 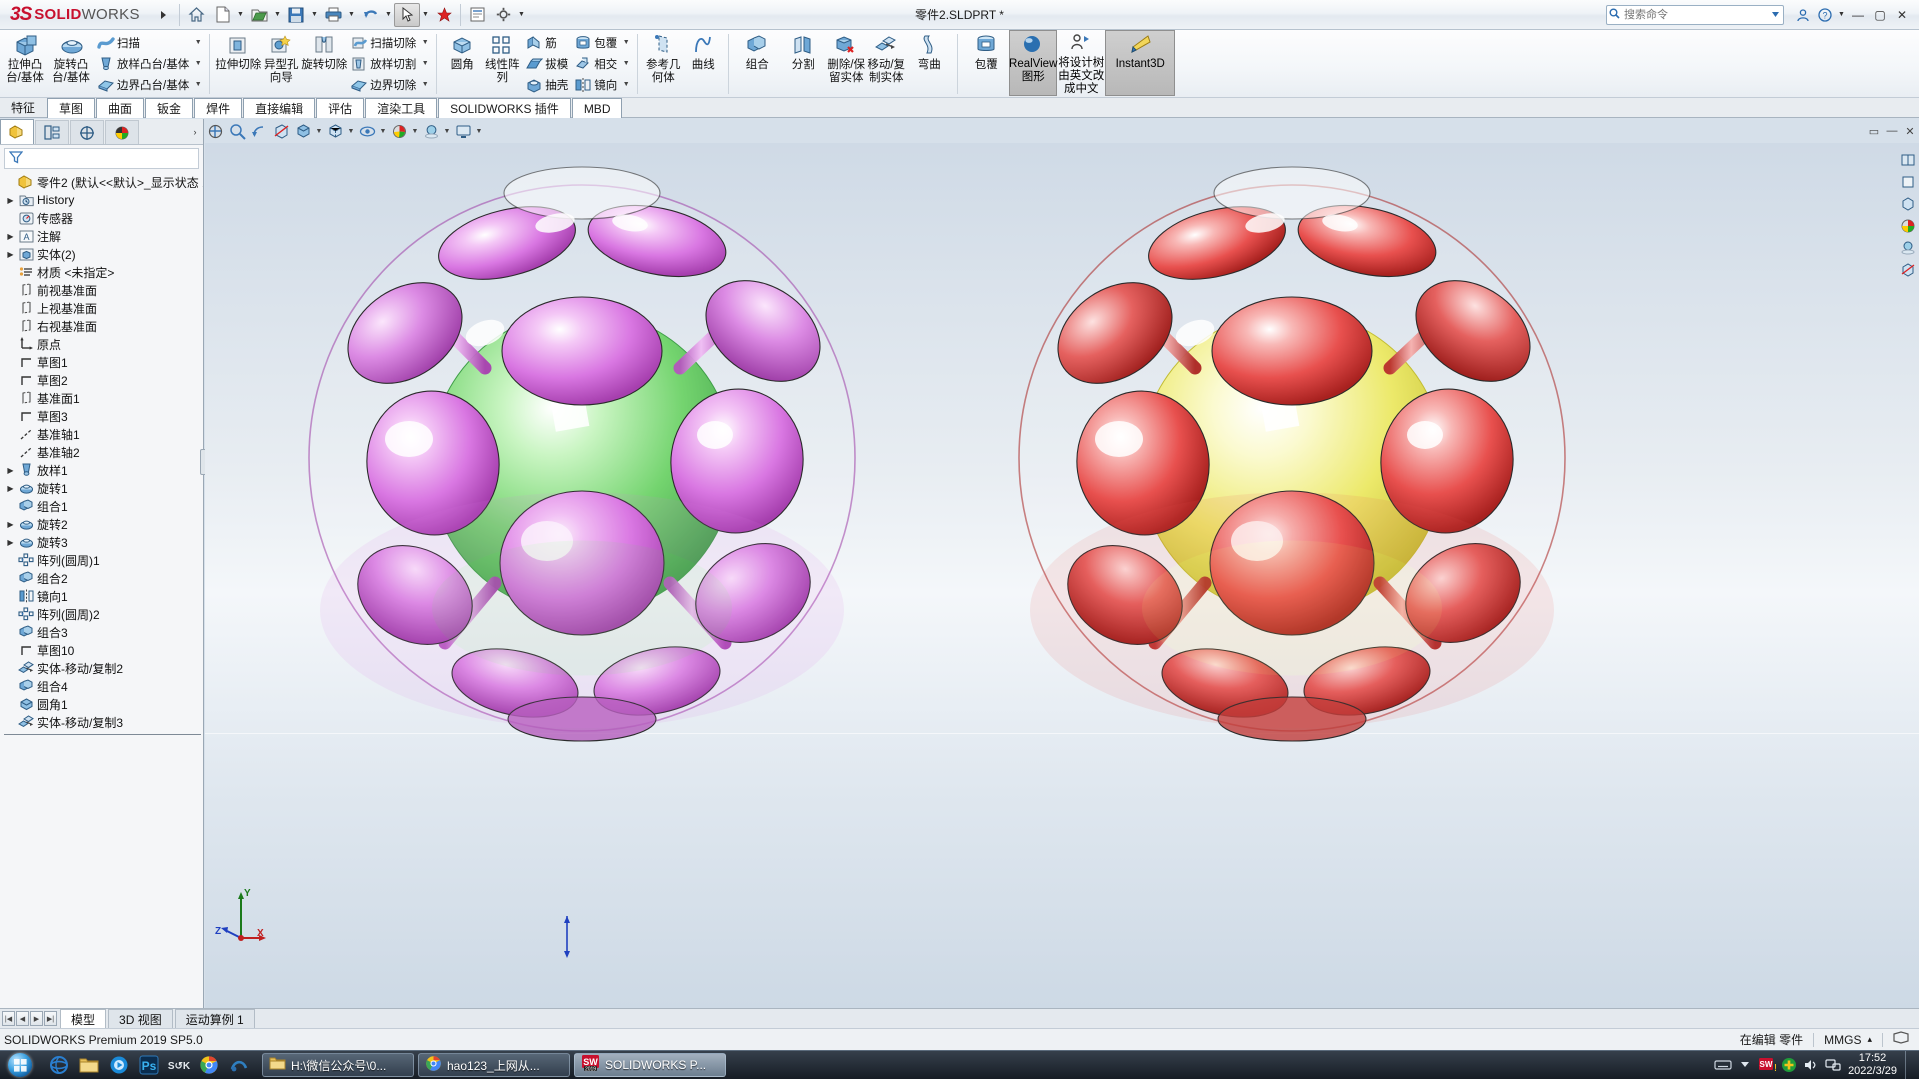 What do you see at coordinates (279, 108) in the screenshot?
I see `tab-direct-edit: 直接编辑` at bounding box center [279, 108].